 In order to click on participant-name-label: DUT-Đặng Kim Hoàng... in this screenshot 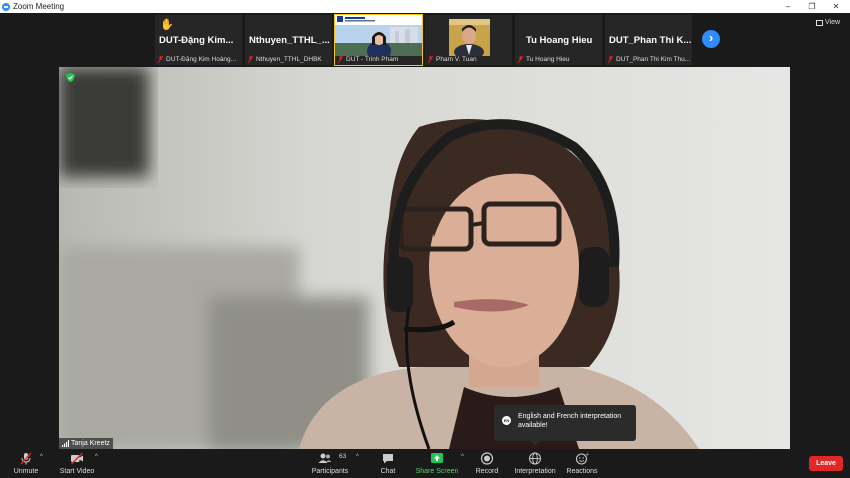, I will do `click(196, 59)`.